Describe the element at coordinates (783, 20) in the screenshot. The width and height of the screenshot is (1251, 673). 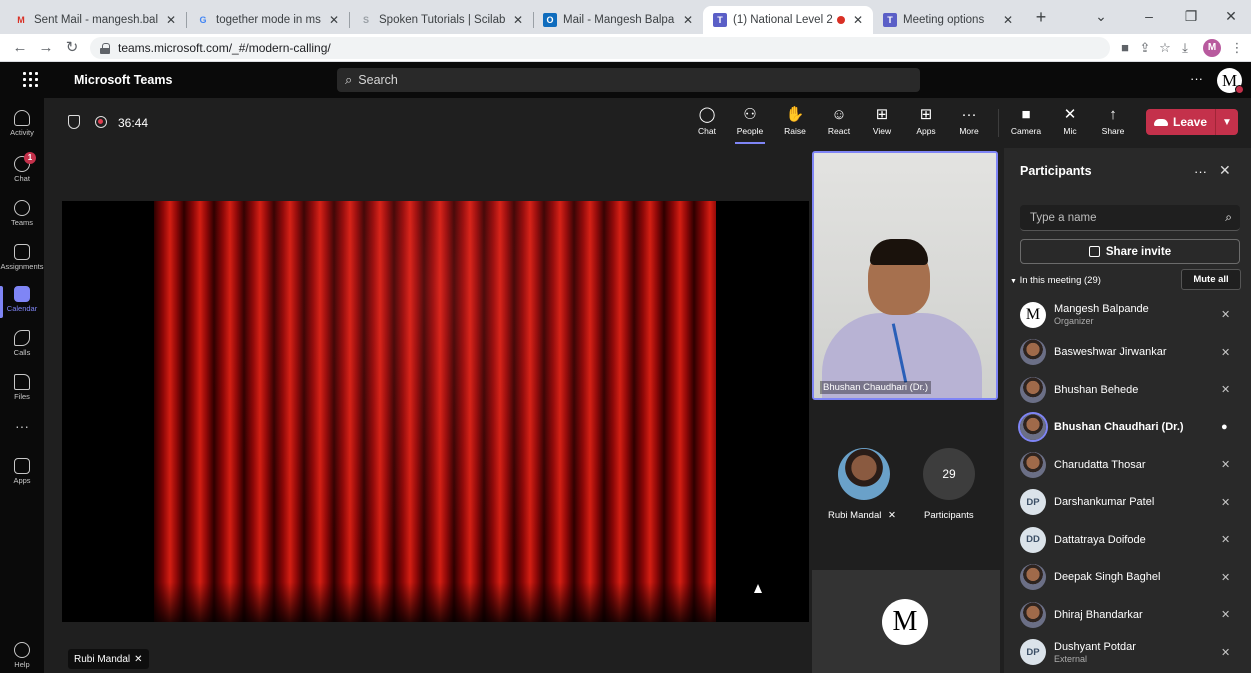
I see `tab-title: (1) National Level 2 week` at that location.